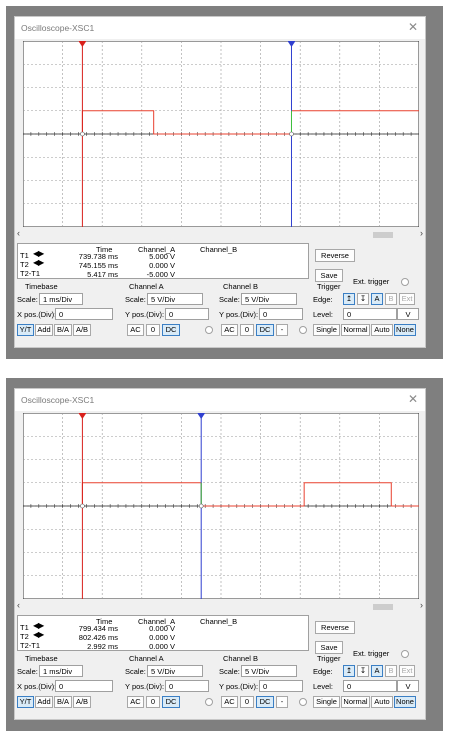 The width and height of the screenshot is (464, 741). Describe the element at coordinates (229, 299) in the screenshot. I see `channel-b-scale-label: Scale:` at that location.